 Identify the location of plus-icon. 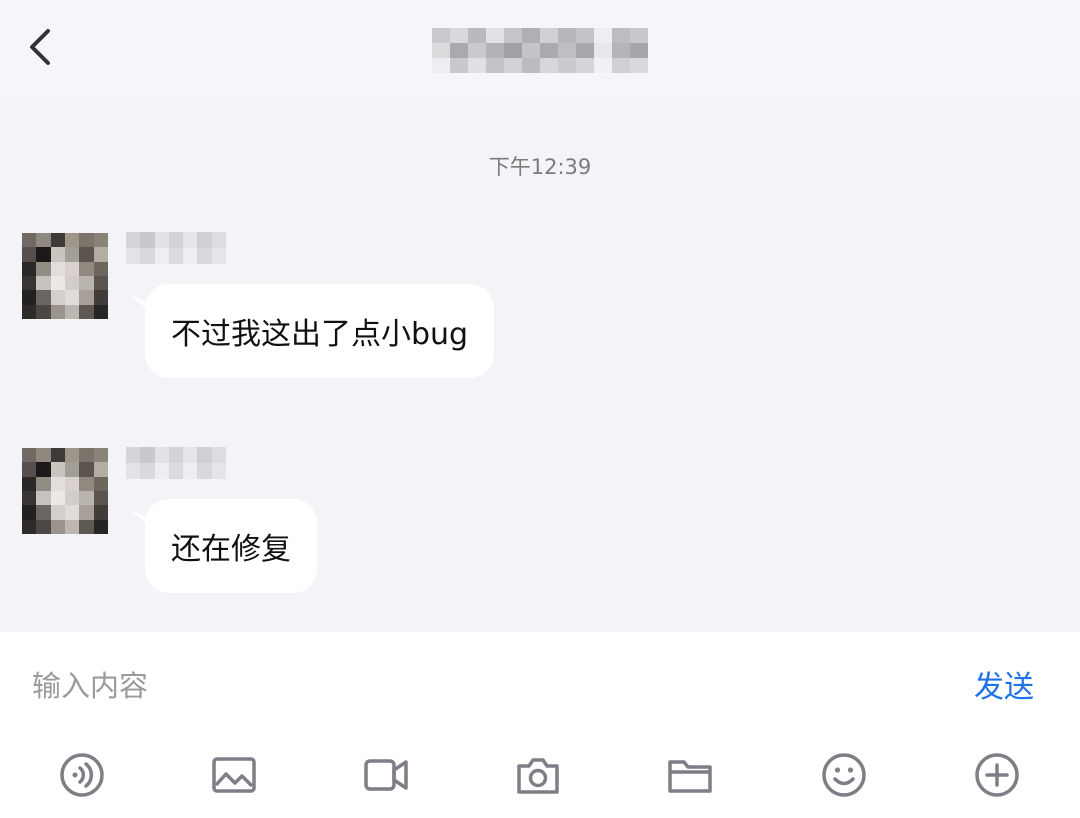
(997, 775).